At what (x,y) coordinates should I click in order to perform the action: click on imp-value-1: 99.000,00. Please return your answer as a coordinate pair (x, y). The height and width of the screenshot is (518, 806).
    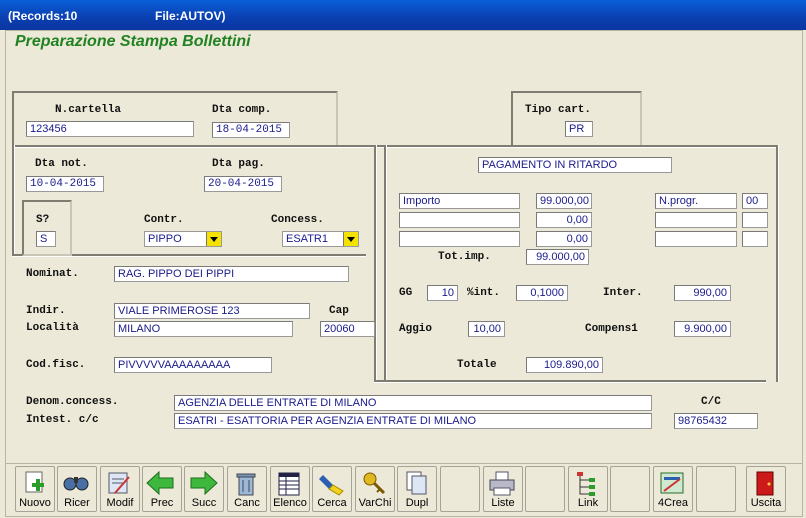
    Looking at the image, I should click on (564, 201).